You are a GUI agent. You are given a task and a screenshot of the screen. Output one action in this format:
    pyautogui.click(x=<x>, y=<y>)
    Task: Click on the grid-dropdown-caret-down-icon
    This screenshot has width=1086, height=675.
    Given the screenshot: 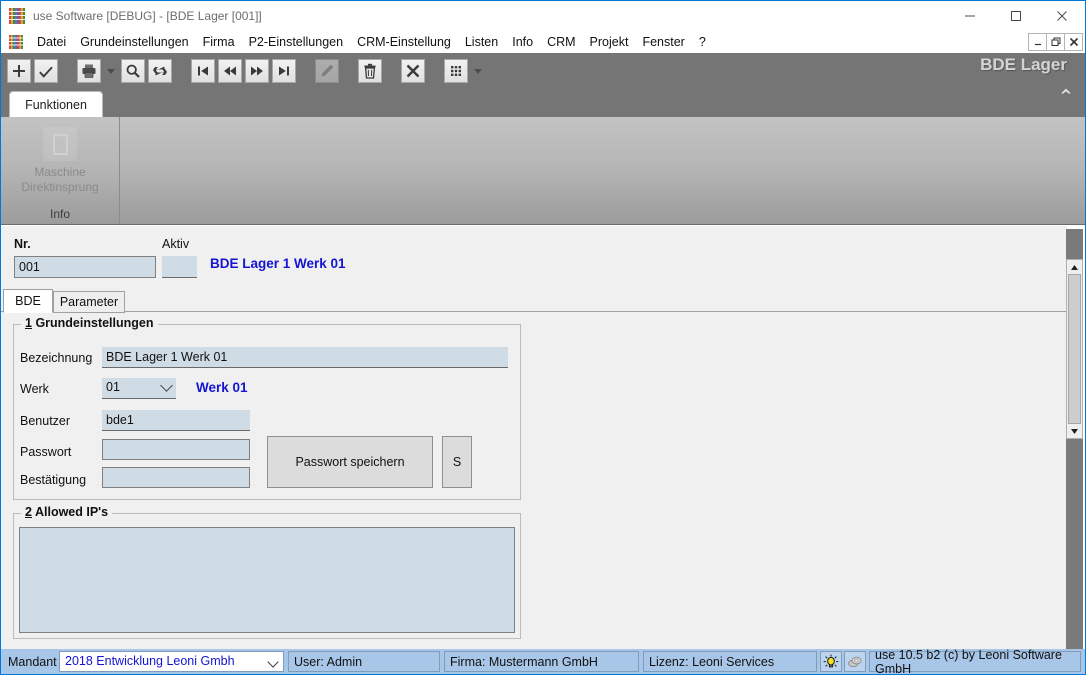 What is the action you would take?
    pyautogui.click(x=478, y=71)
    